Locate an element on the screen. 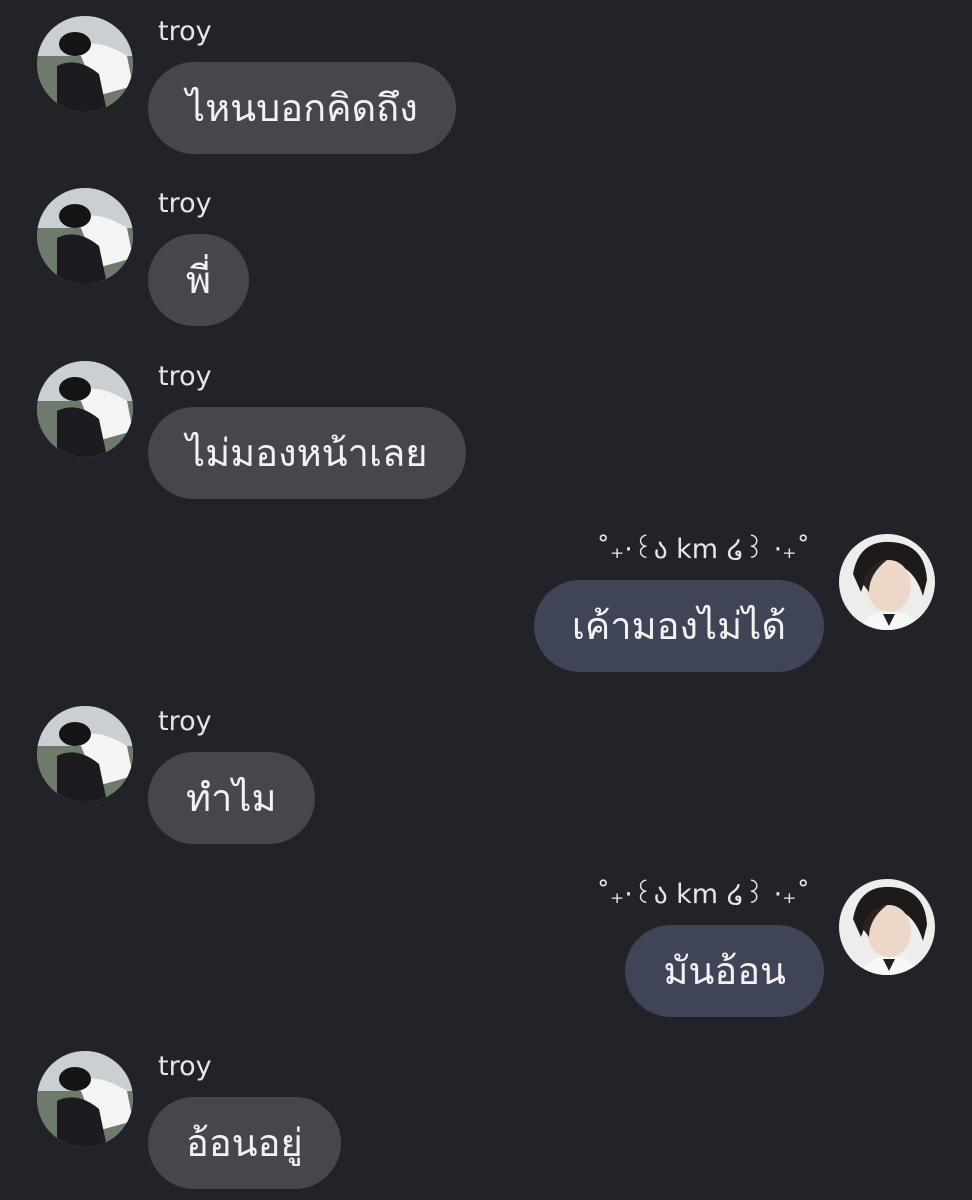 The image size is (972, 1200). message-bubble: ทำไม is located at coordinates (231, 798).